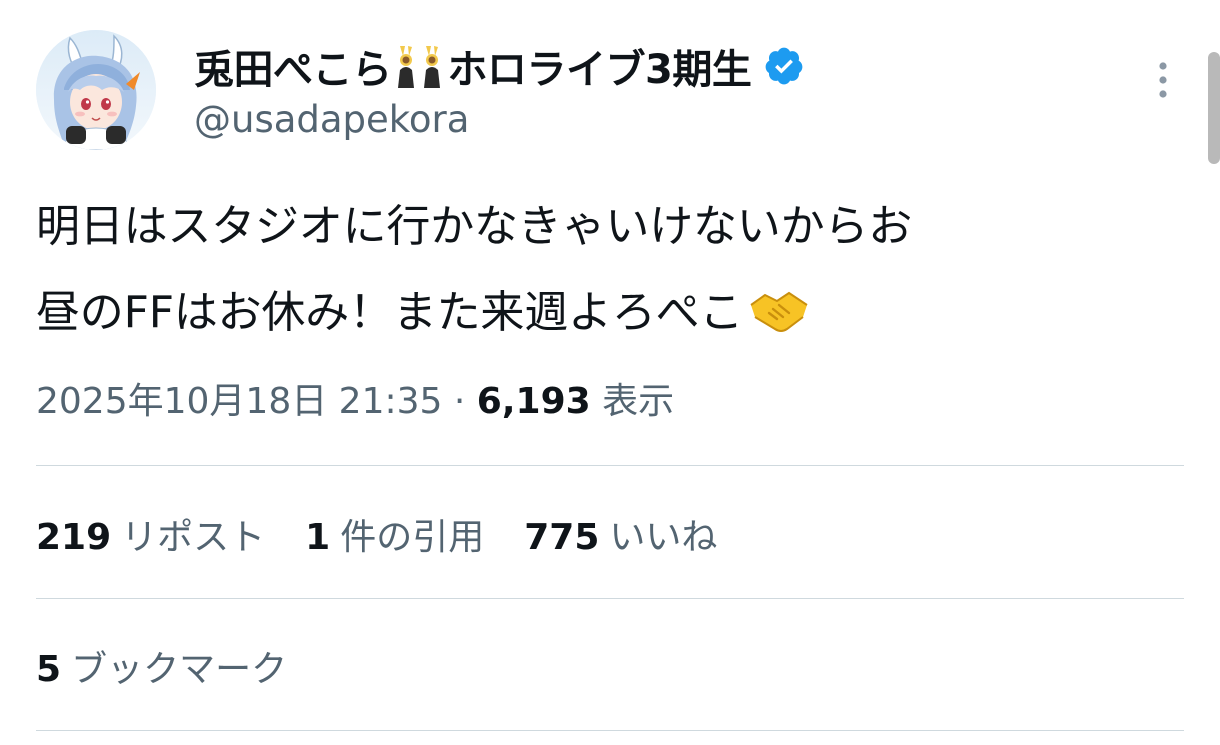  I want to click on quotes-count: 1, so click(318, 537).